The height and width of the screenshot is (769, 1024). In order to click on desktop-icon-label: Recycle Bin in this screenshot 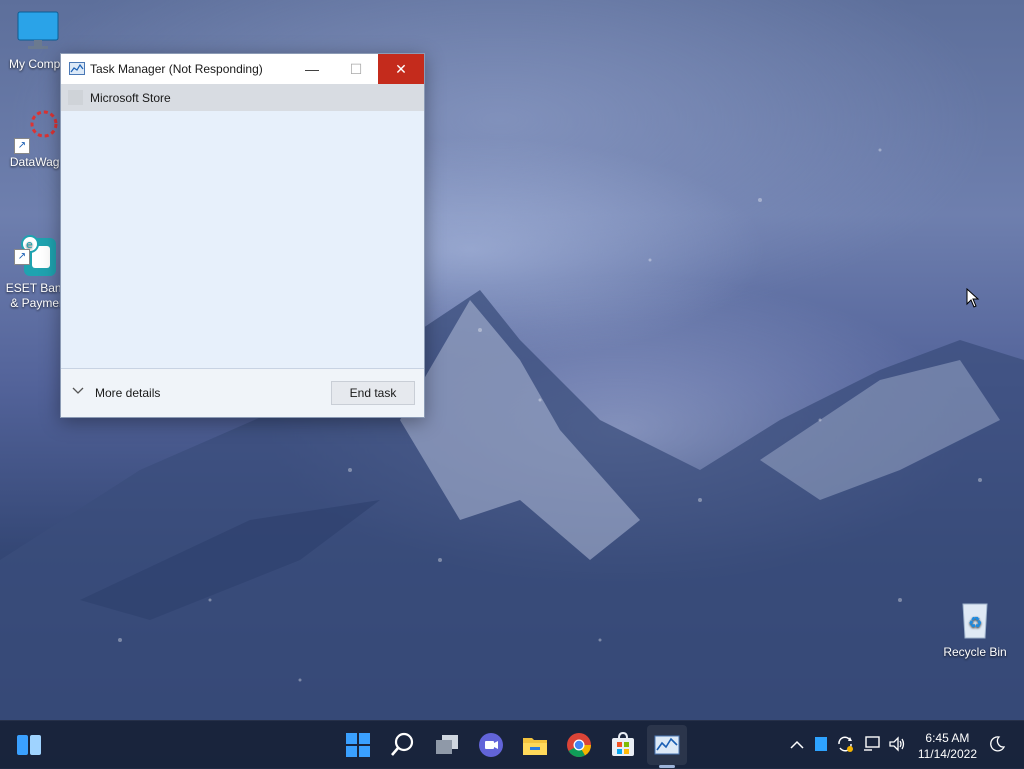, I will do `click(975, 652)`.